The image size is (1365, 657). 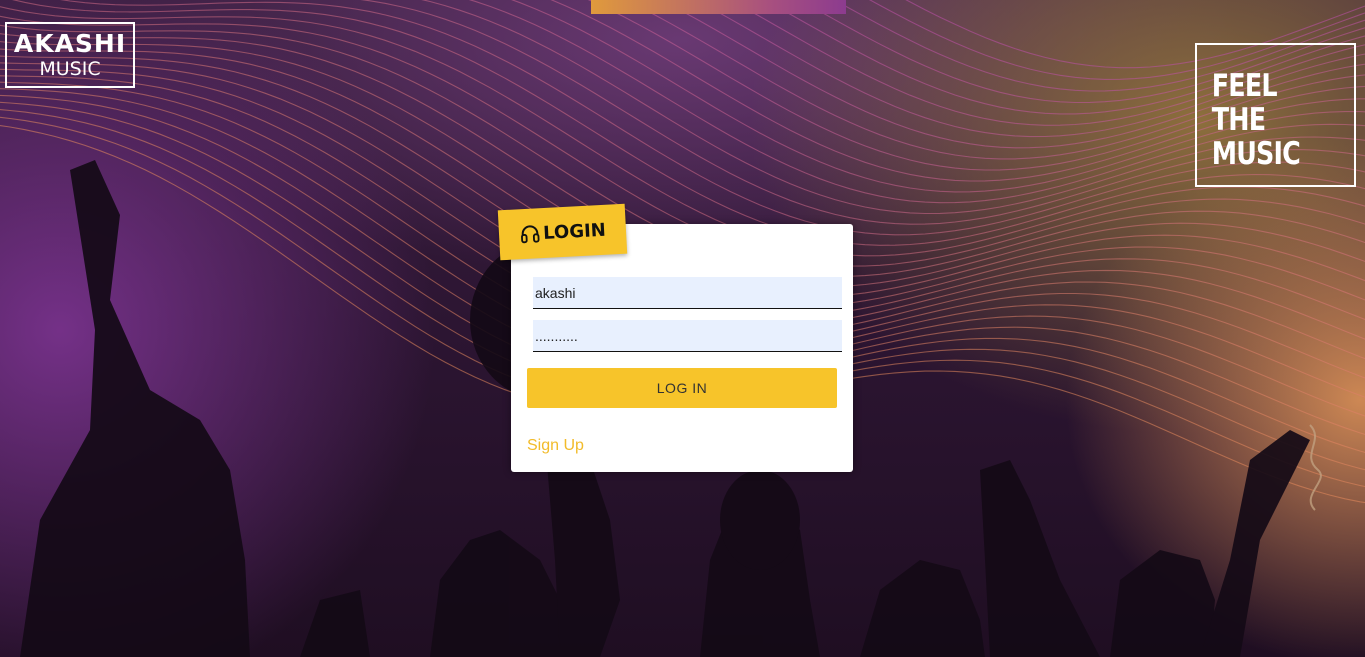 I want to click on login-heading-tab: LOGIN, so click(x=562, y=232).